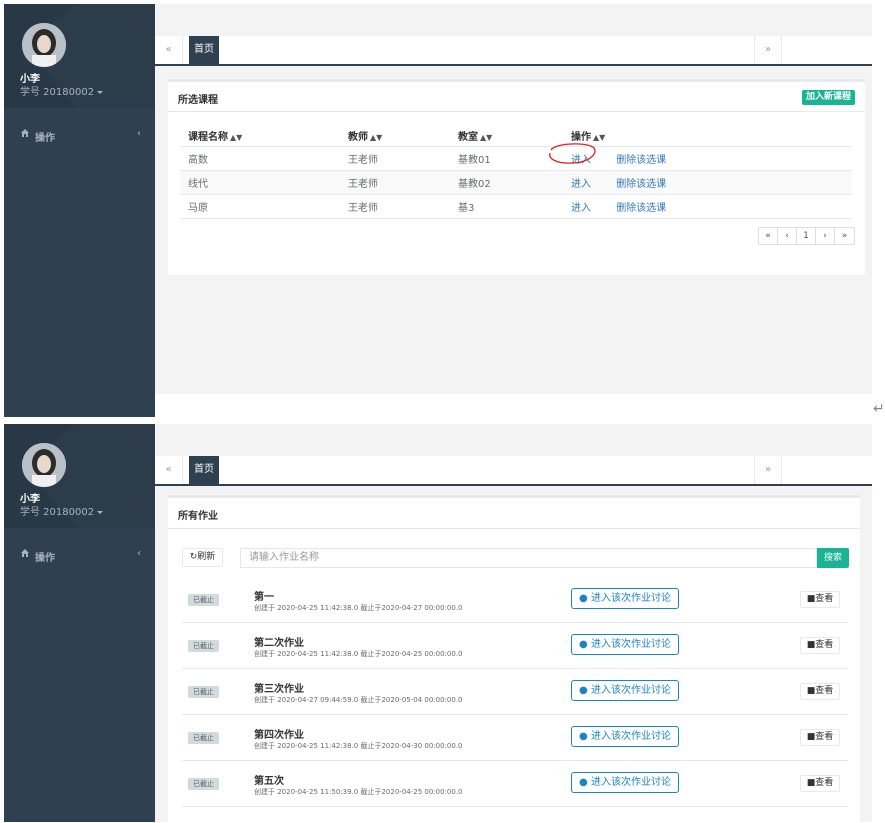  I want to click on refresh-label: 刷新, so click(206, 557).